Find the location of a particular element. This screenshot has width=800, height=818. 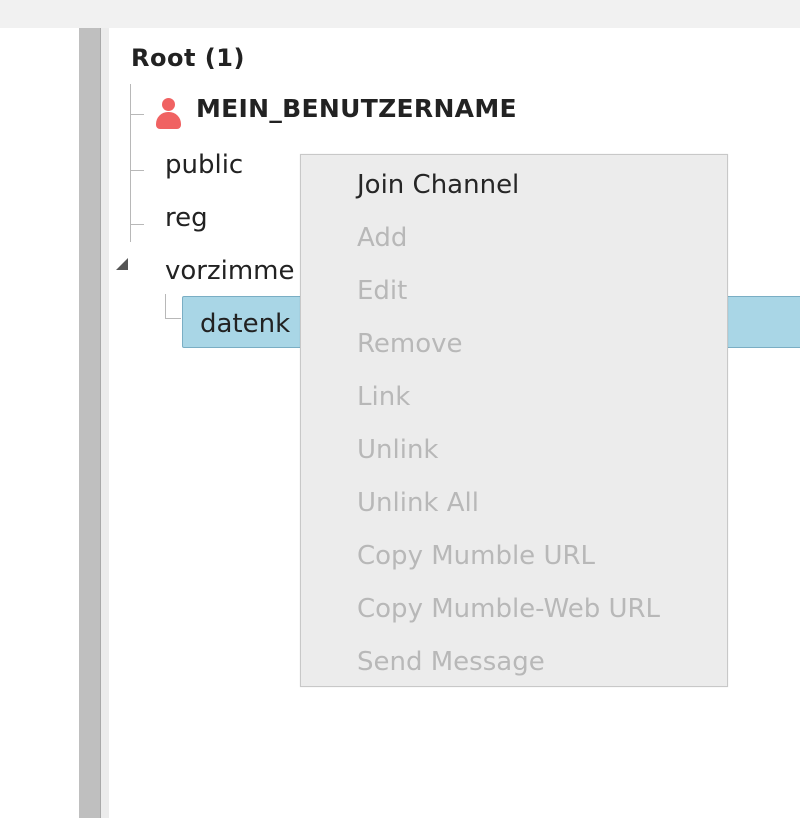

channel-datenk: datenk is located at coordinates (245, 324).